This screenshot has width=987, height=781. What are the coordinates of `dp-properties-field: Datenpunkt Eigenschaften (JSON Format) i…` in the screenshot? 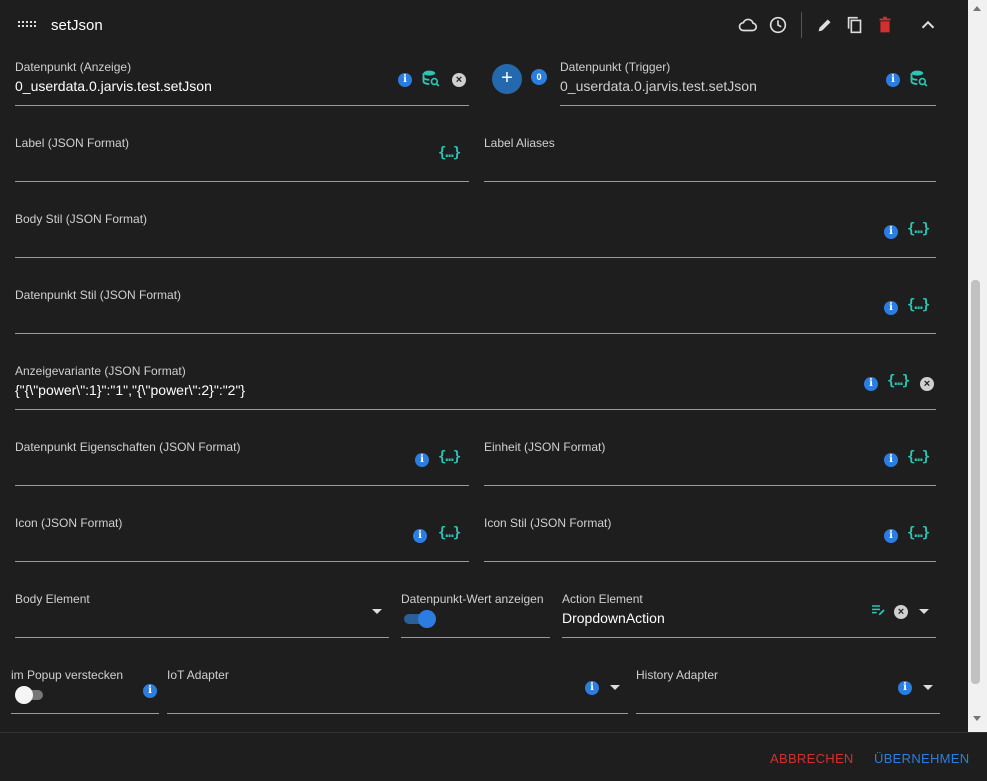 It's located at (242, 462).